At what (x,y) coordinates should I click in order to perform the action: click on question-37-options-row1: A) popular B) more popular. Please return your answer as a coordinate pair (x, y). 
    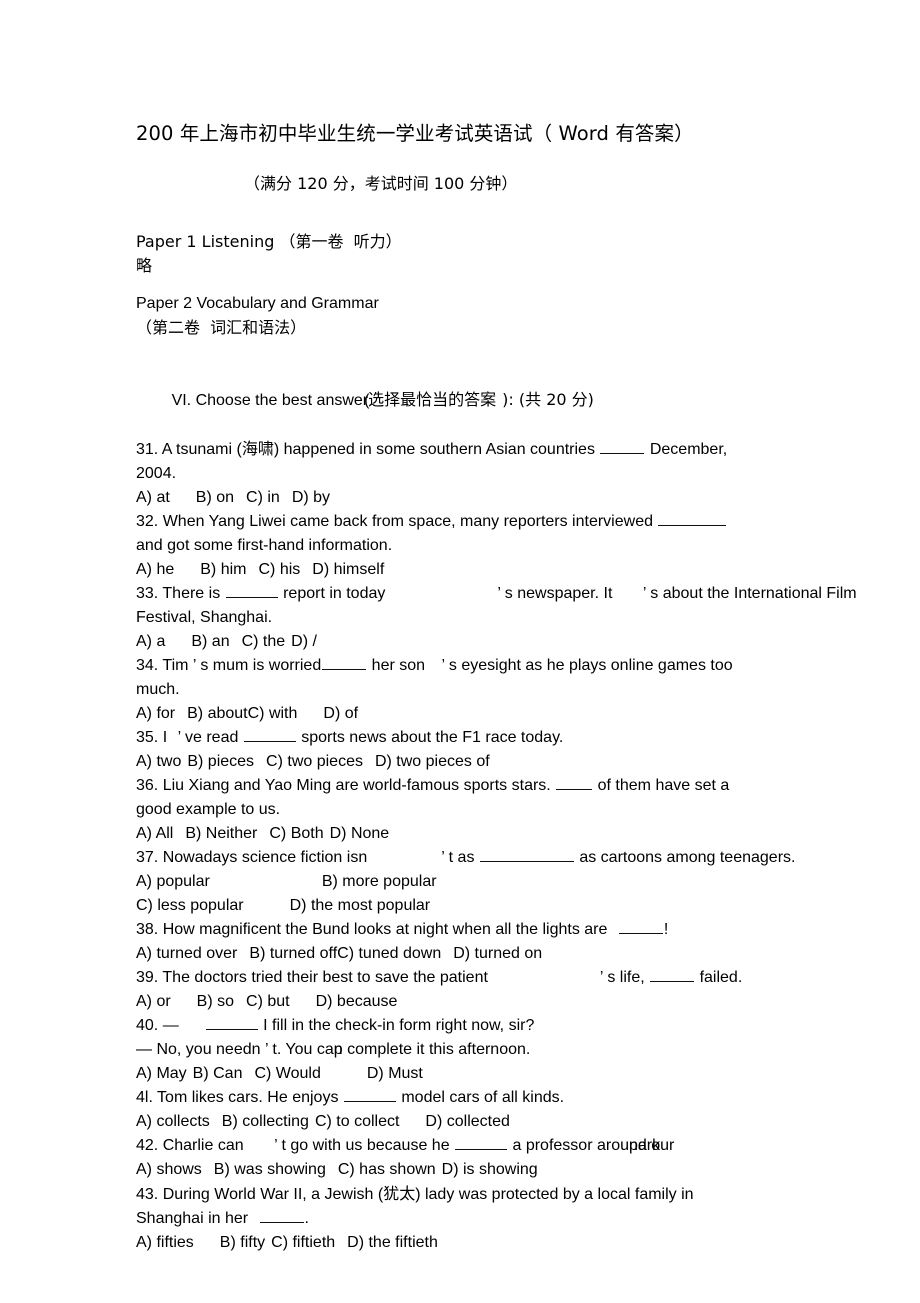
    Looking at the image, I should click on (286, 881).